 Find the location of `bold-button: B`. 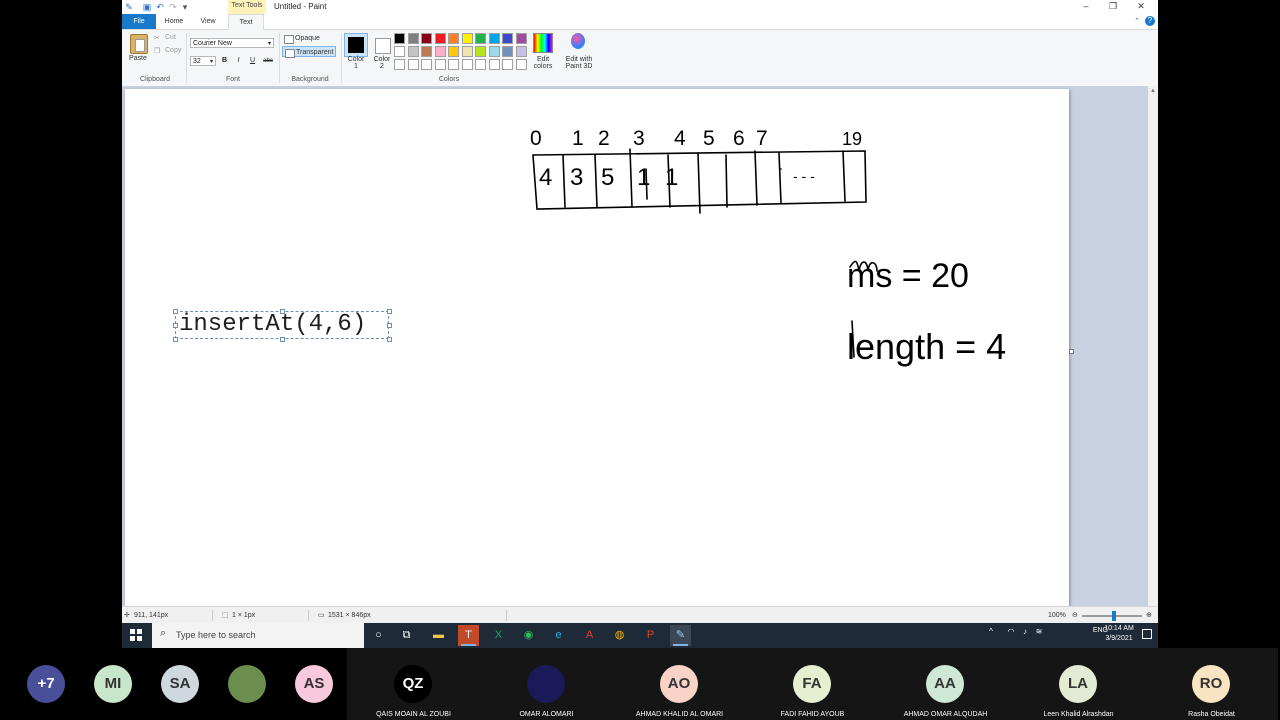

bold-button: B is located at coordinates (224, 61).